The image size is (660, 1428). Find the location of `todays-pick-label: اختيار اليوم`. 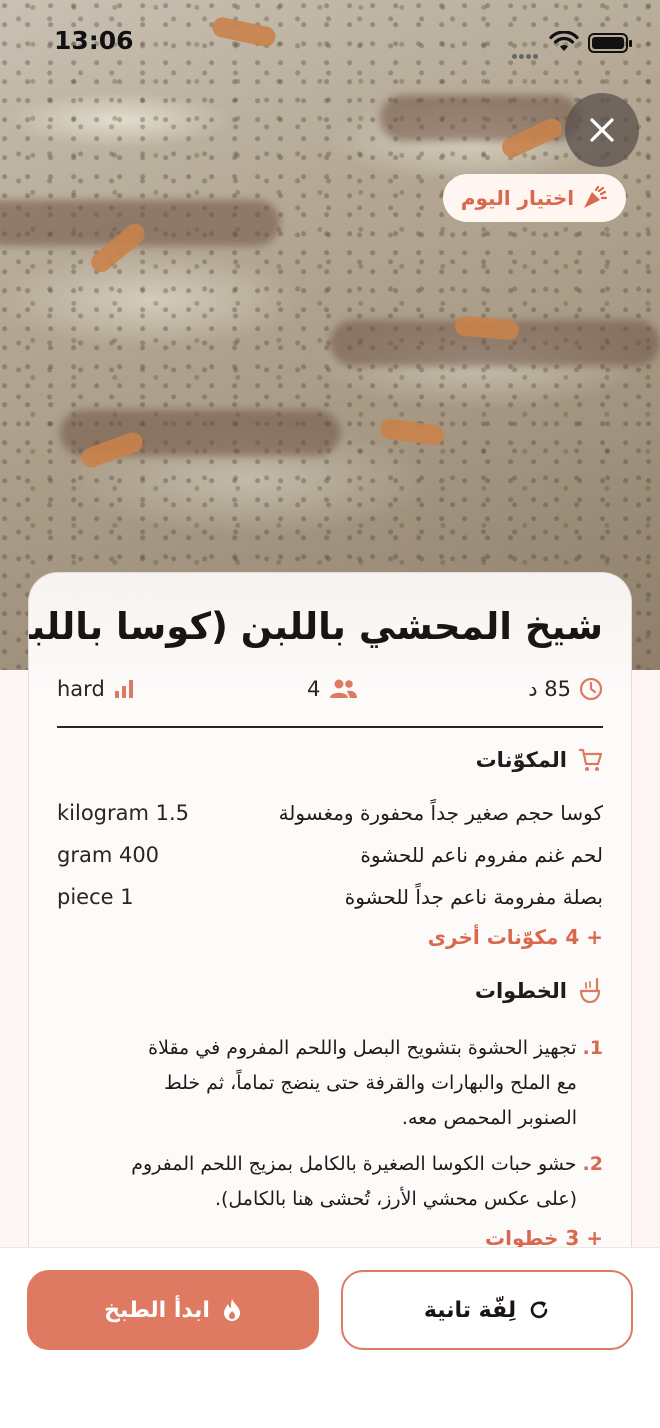

todays-pick-label: اختيار اليوم is located at coordinates (517, 198).